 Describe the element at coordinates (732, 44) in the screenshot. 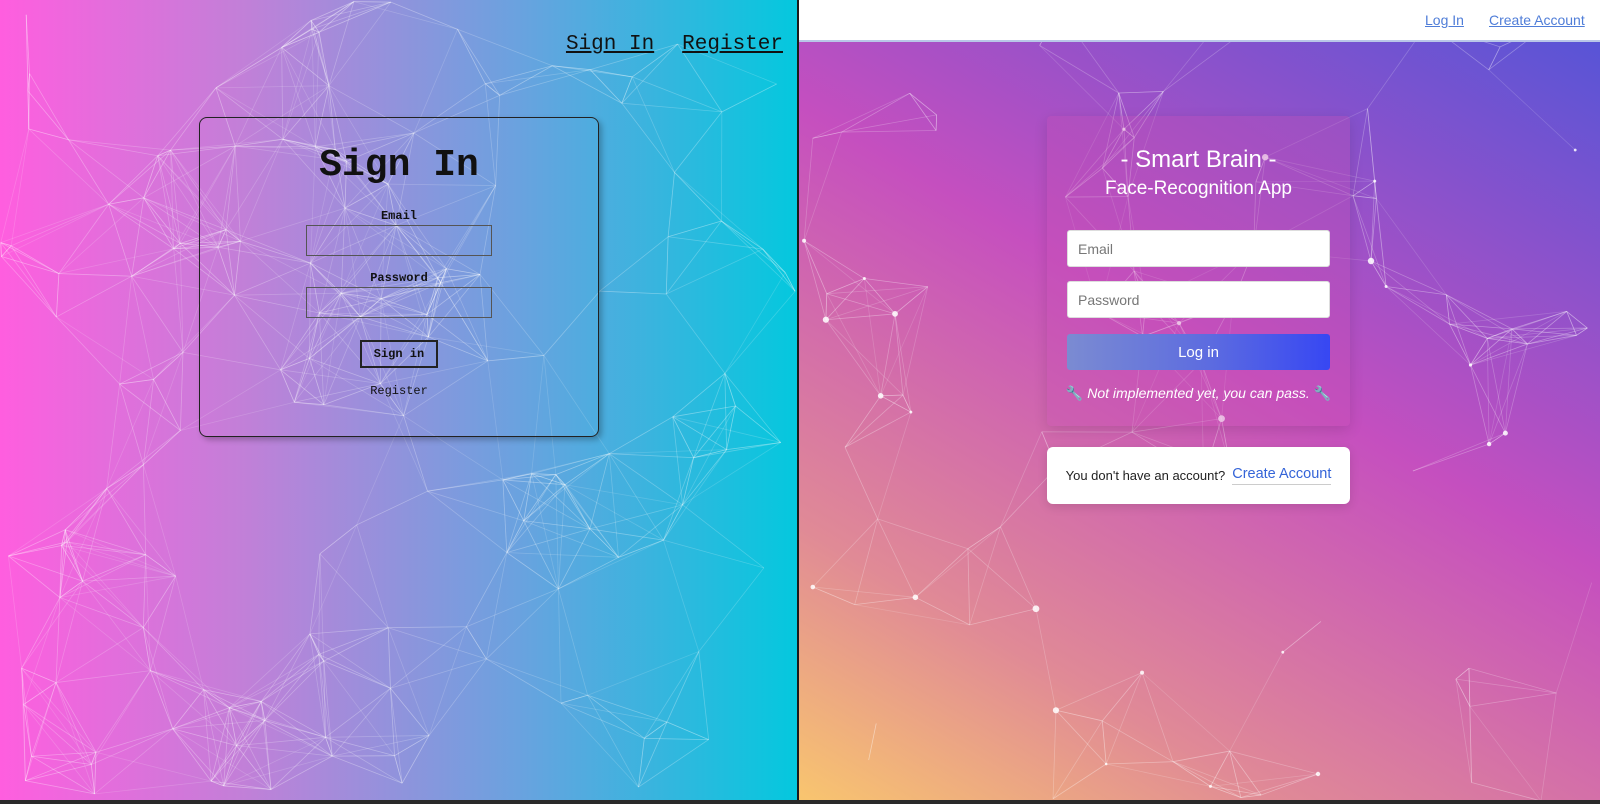

I see `nav-register-link: Register` at that location.